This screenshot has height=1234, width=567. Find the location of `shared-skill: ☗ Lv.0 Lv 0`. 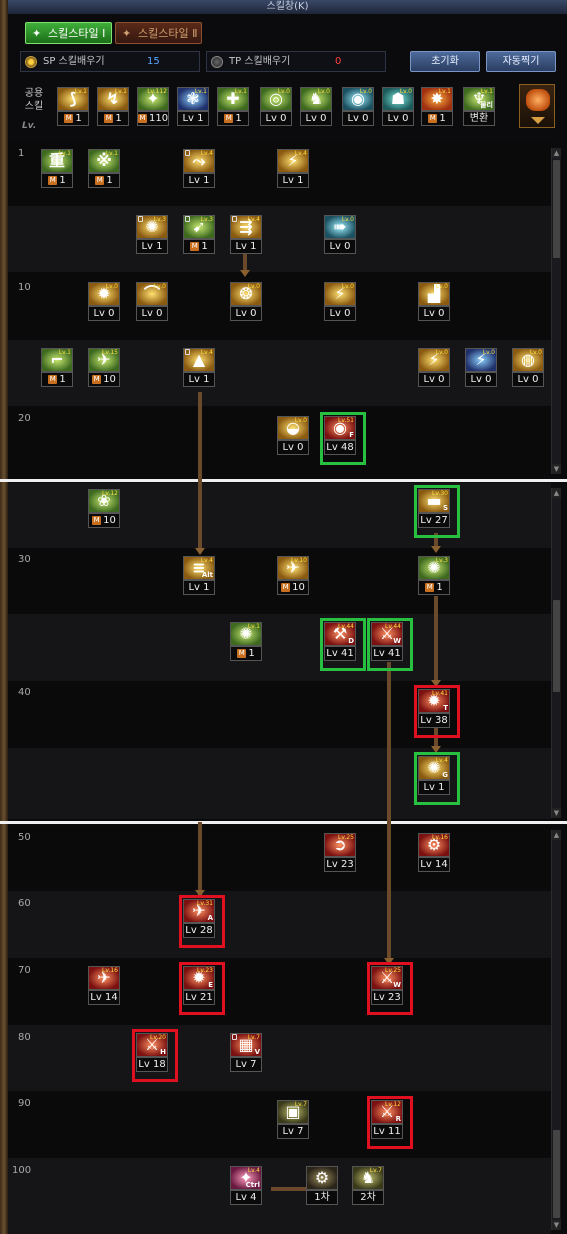

shared-skill: ☗ Lv.0 Lv 0 is located at coordinates (398, 106).